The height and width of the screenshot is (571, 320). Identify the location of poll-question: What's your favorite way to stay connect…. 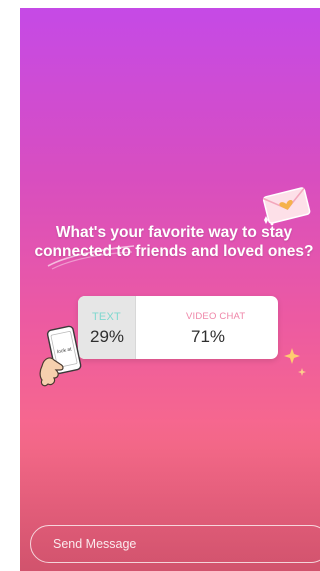
(174, 242).